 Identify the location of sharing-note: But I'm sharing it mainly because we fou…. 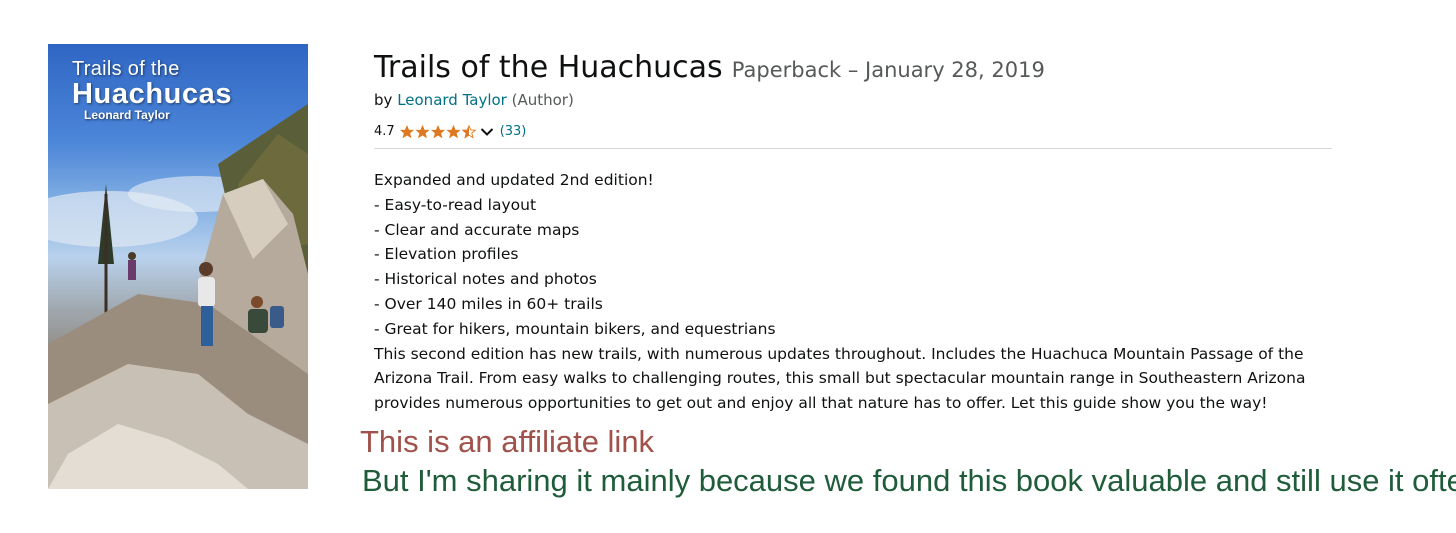
(909, 480).